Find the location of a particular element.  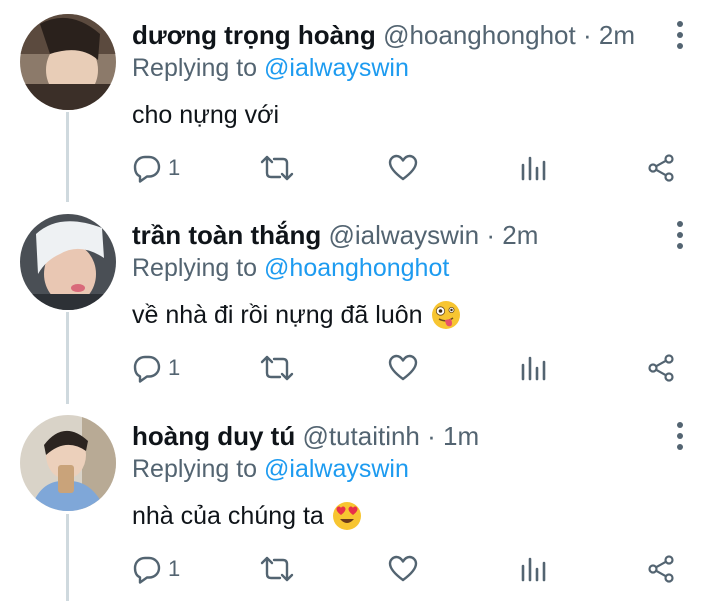

tweet-body: nhà của chúng ta is located at coordinates (228, 516).